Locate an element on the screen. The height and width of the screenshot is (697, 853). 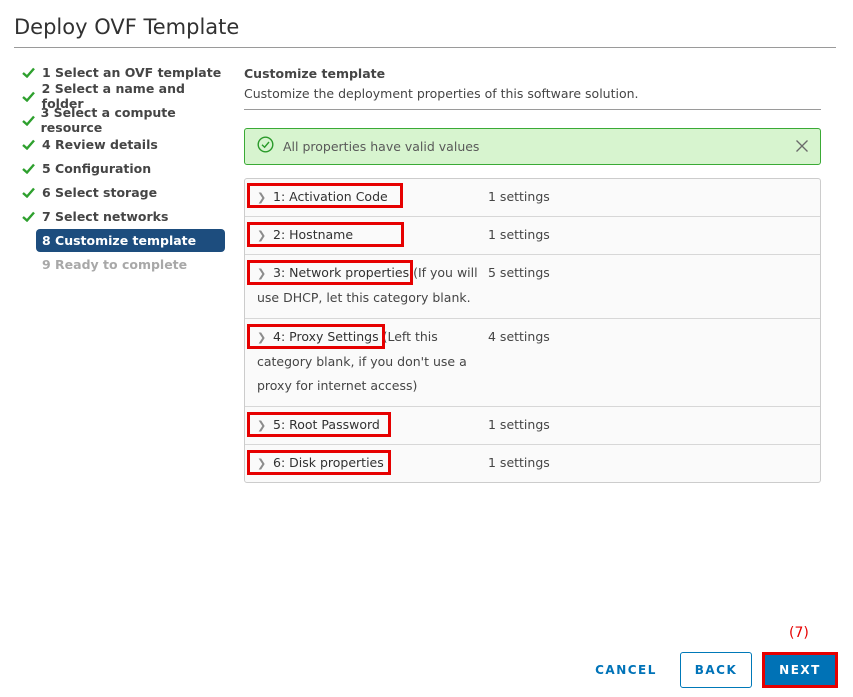
section-divider is located at coordinates (532, 109).